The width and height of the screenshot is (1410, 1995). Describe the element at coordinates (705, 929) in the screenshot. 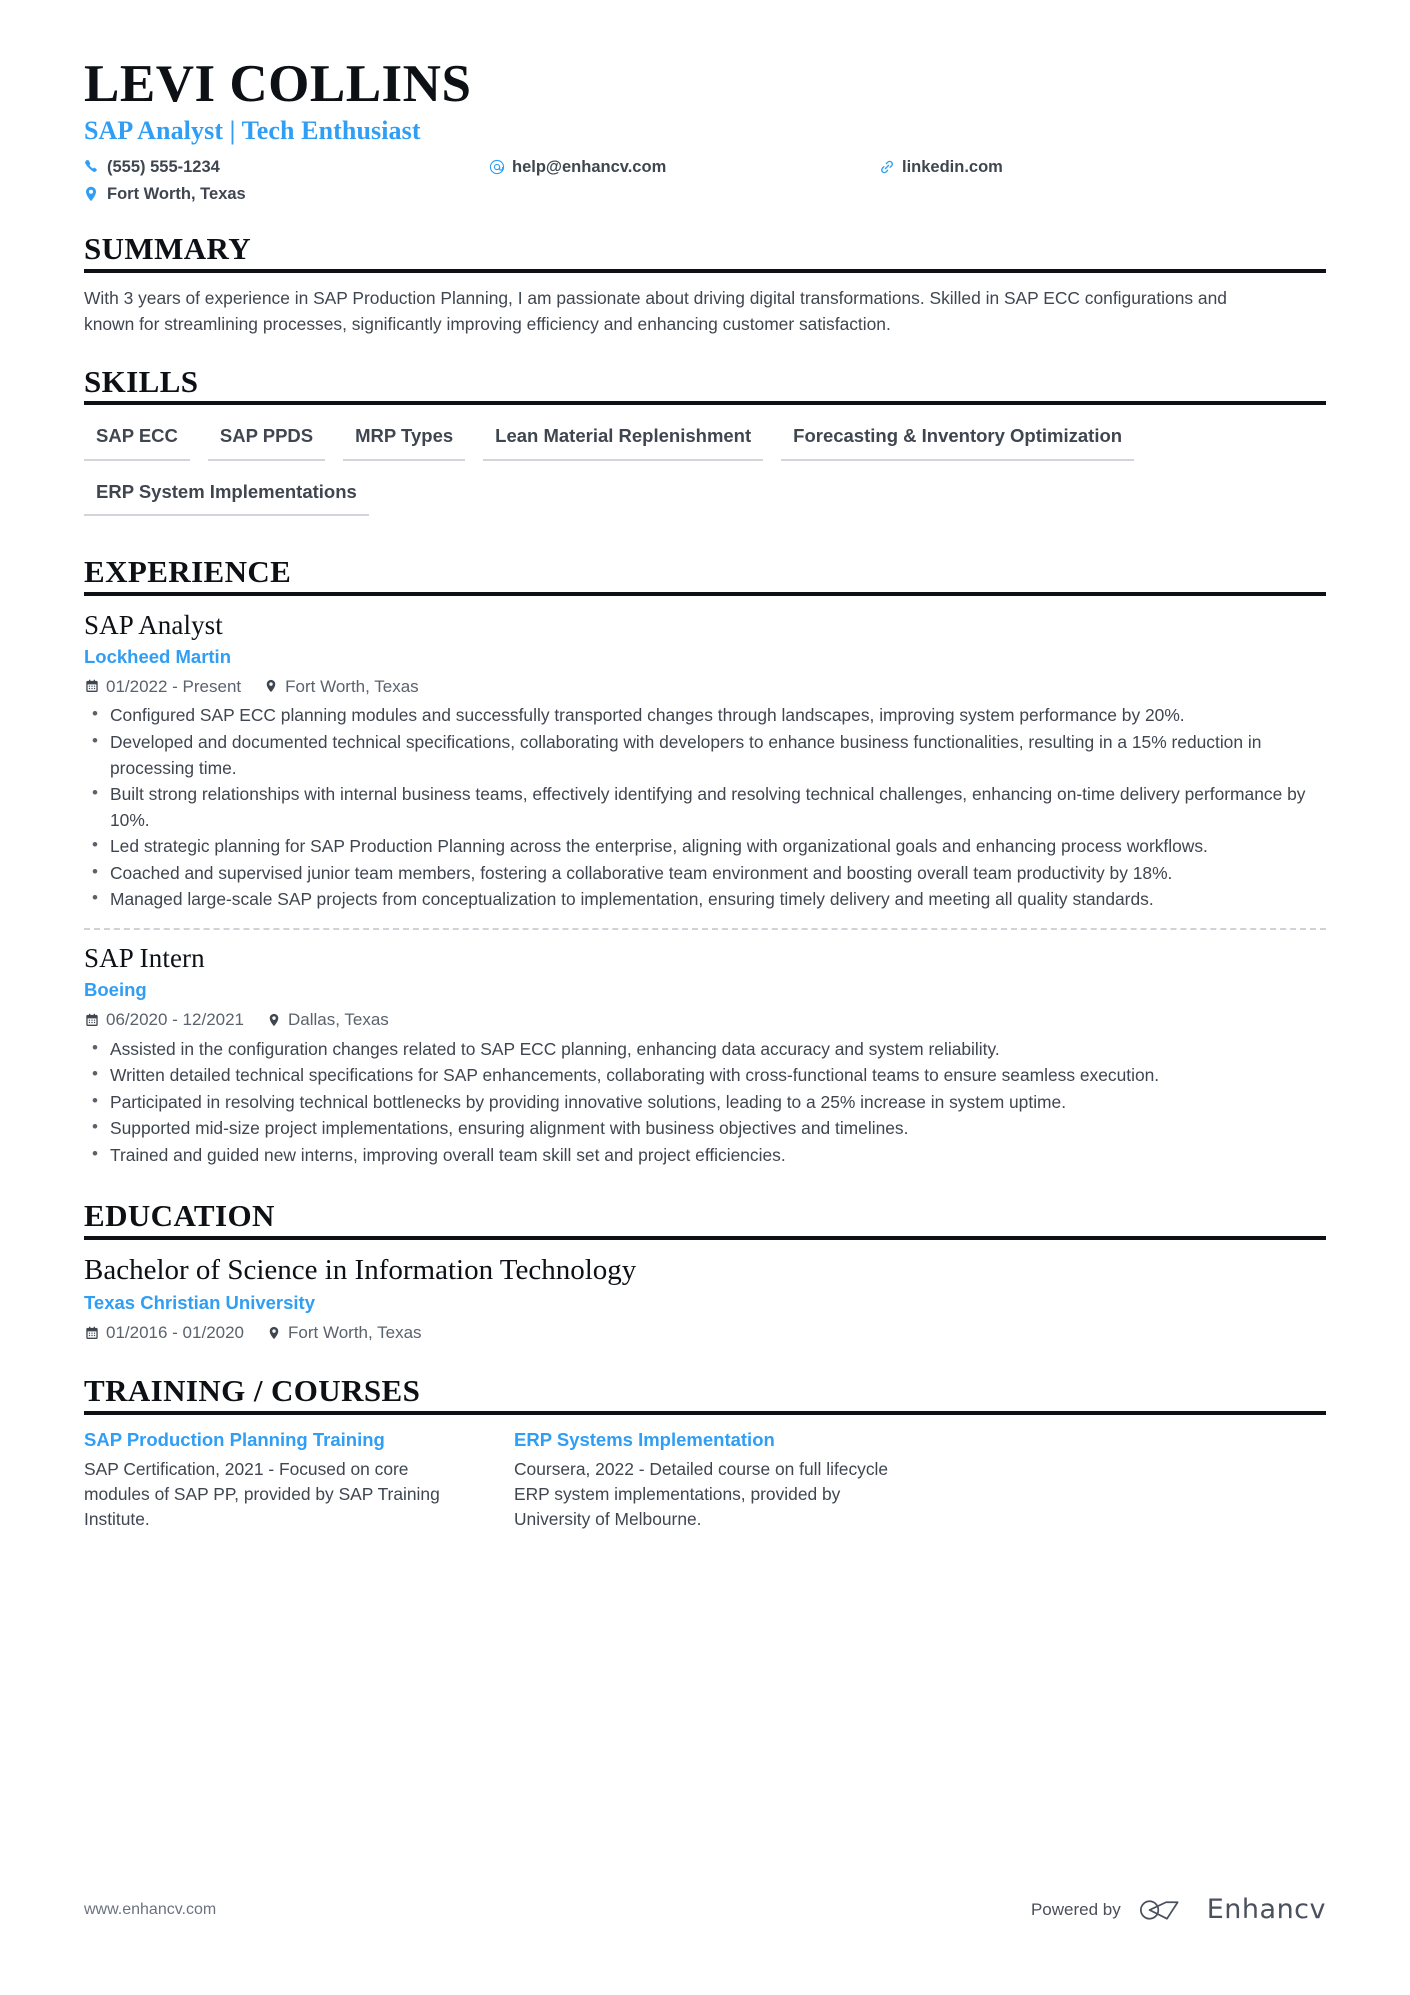

I see `entry-divider` at that location.